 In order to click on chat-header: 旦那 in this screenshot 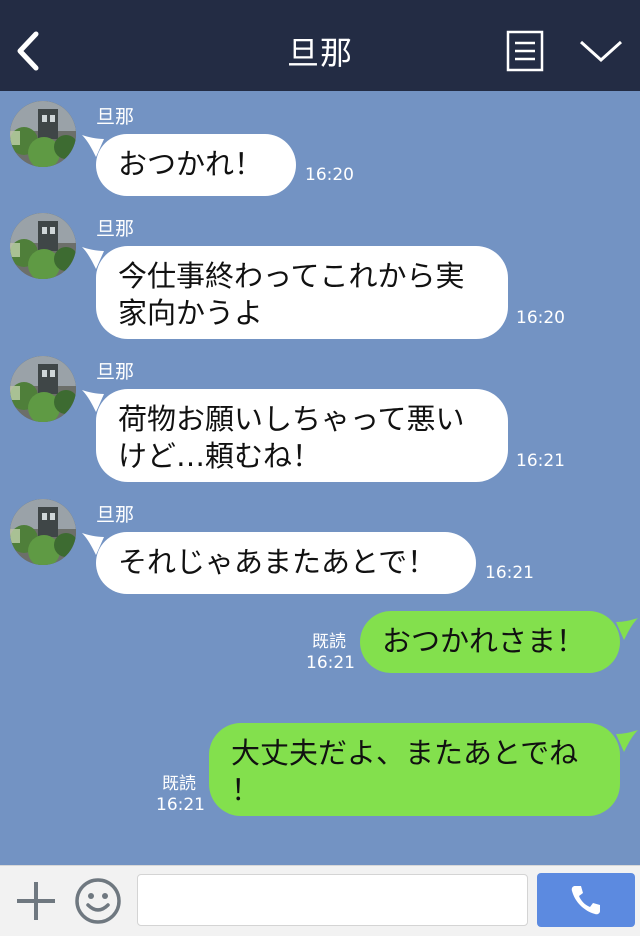, I will do `click(320, 45)`.